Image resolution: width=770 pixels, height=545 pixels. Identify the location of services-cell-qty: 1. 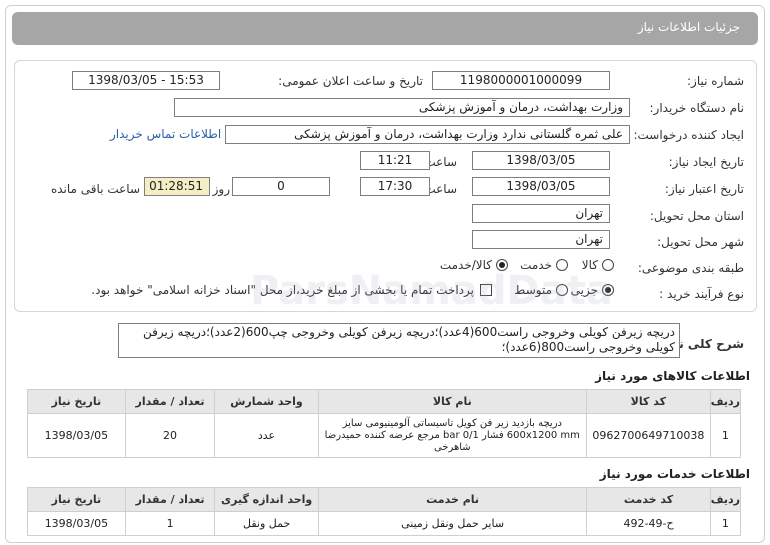
(170, 523).